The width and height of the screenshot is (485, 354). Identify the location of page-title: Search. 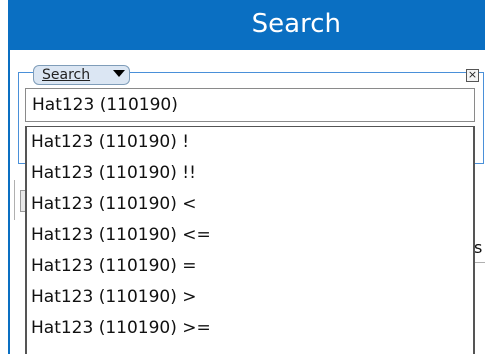
(296, 24).